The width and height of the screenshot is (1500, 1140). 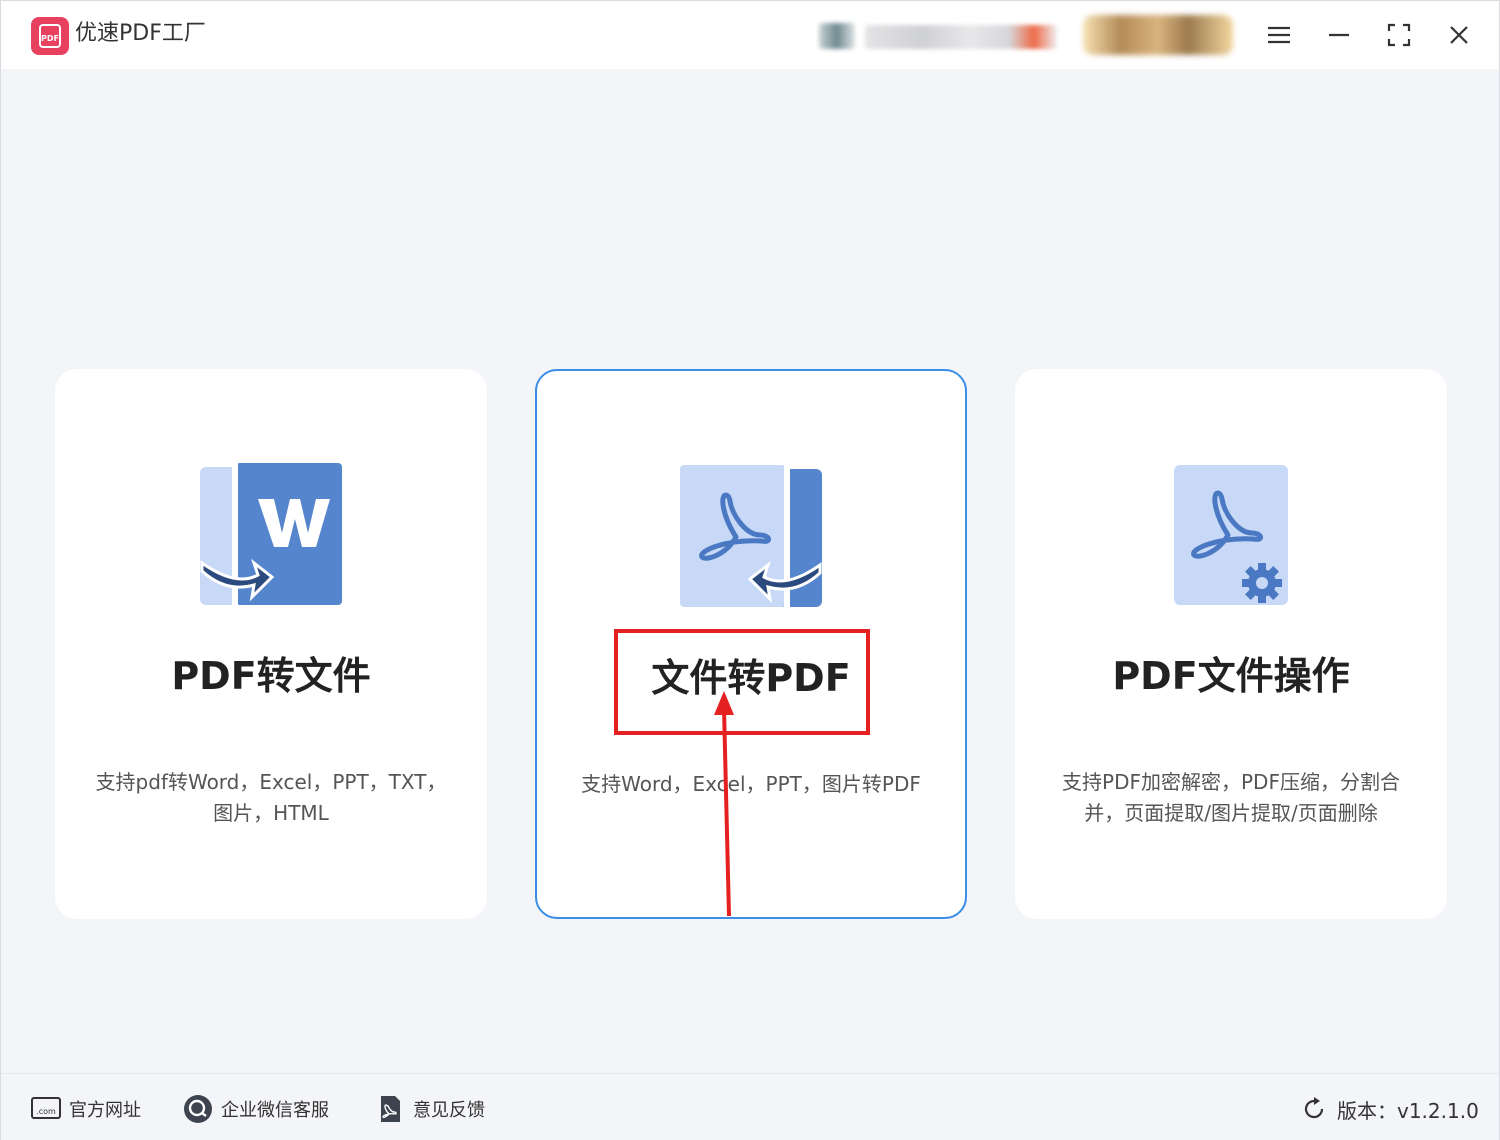 What do you see at coordinates (271, 782) in the screenshot?
I see `card-description-line: 支持pdf转Word，Excel，PPT，TXT，` at bounding box center [271, 782].